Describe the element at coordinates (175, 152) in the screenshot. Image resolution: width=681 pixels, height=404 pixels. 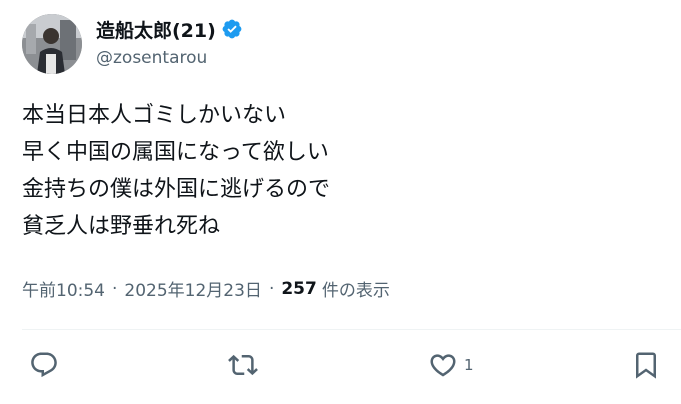
I see `tweet-line: 早く中国の属国になって欲しい` at that location.